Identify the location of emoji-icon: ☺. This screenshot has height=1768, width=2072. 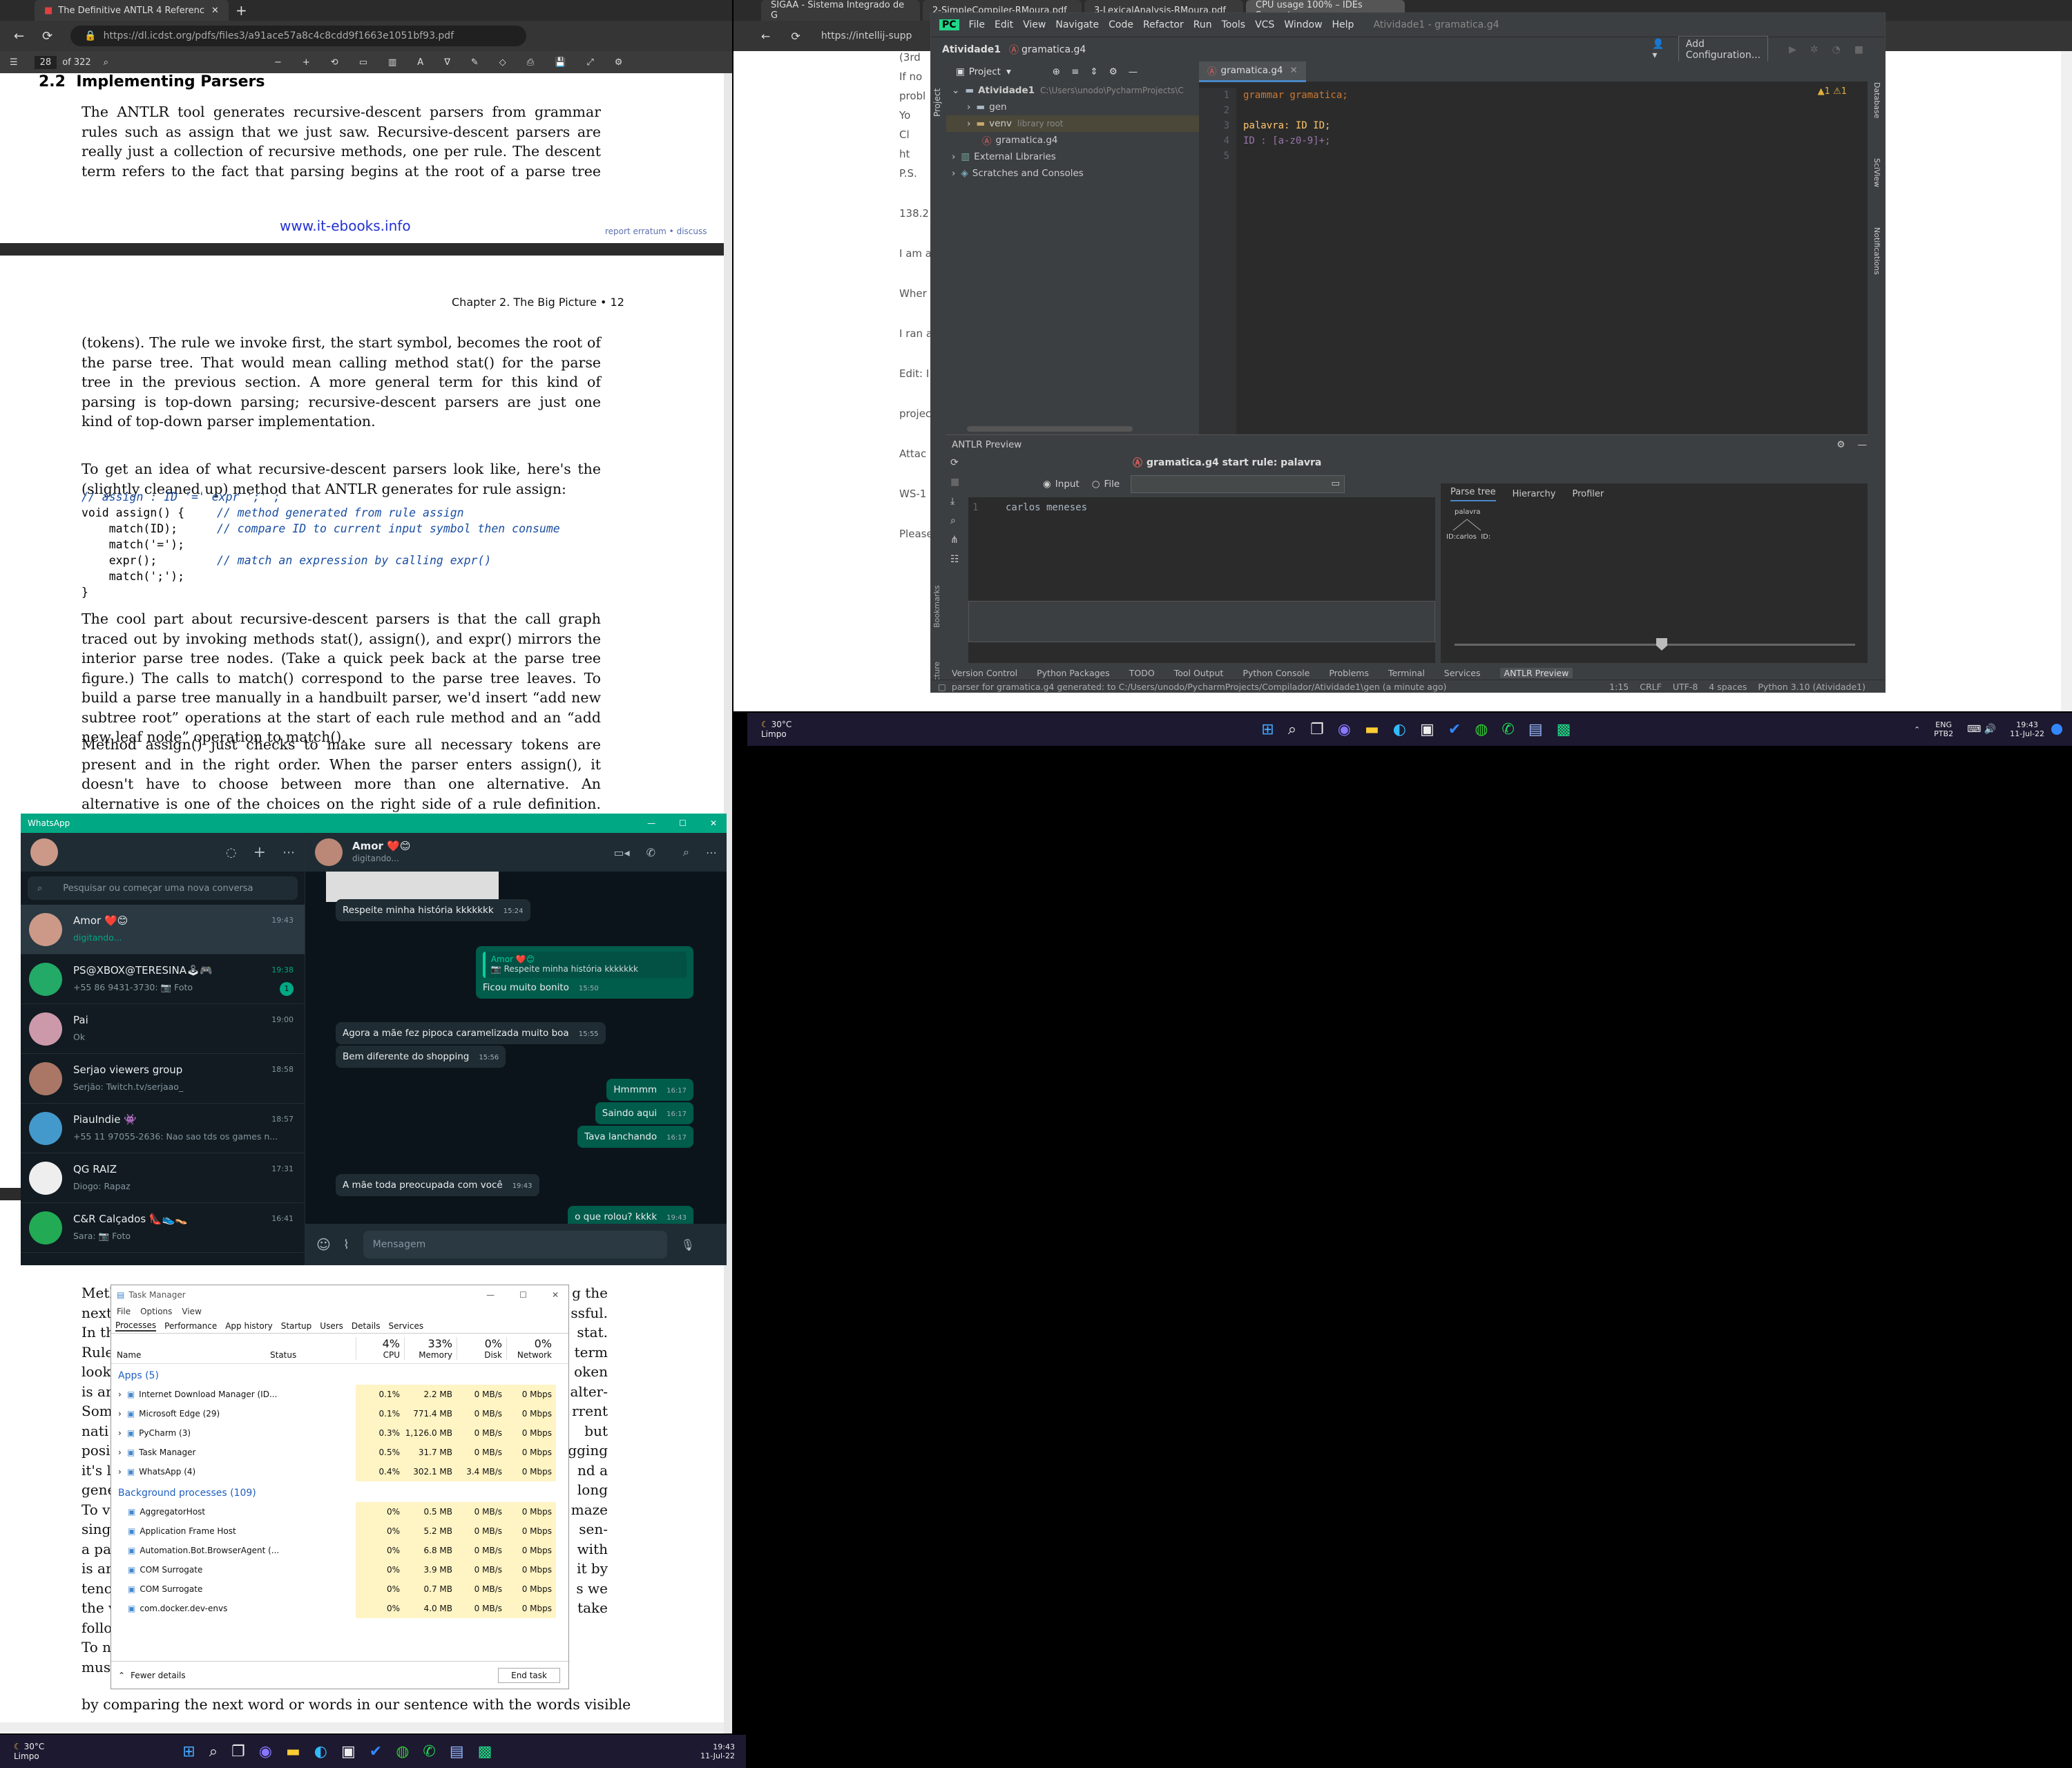
(323, 1244).